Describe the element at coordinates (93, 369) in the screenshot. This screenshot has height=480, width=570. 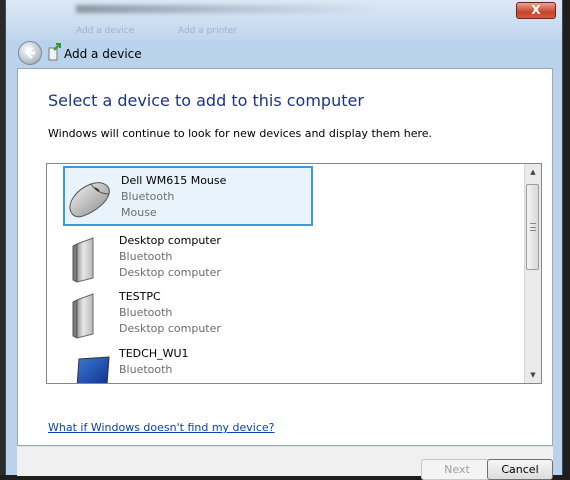
I see `laptop-icon` at that location.